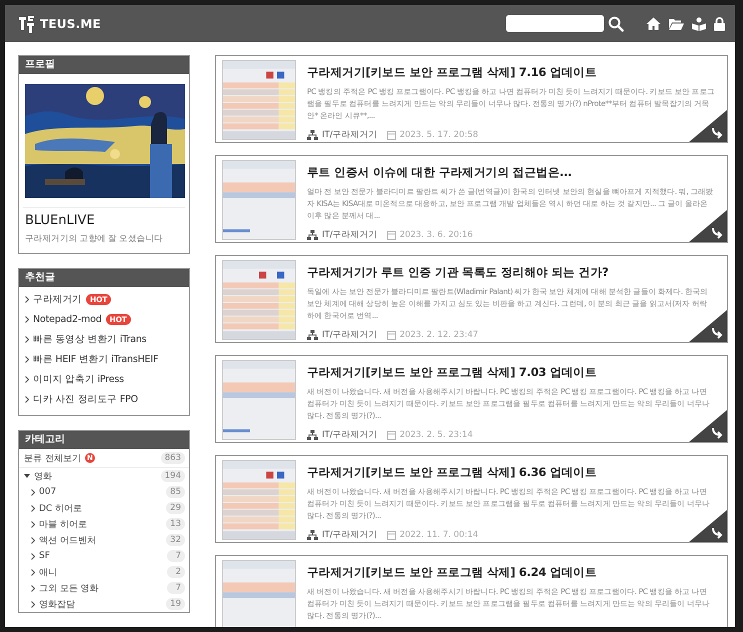  I want to click on post-title: 구라제거기[키보드 보안 프로그램 삭제] 7.16 업데이트, so click(511, 72).